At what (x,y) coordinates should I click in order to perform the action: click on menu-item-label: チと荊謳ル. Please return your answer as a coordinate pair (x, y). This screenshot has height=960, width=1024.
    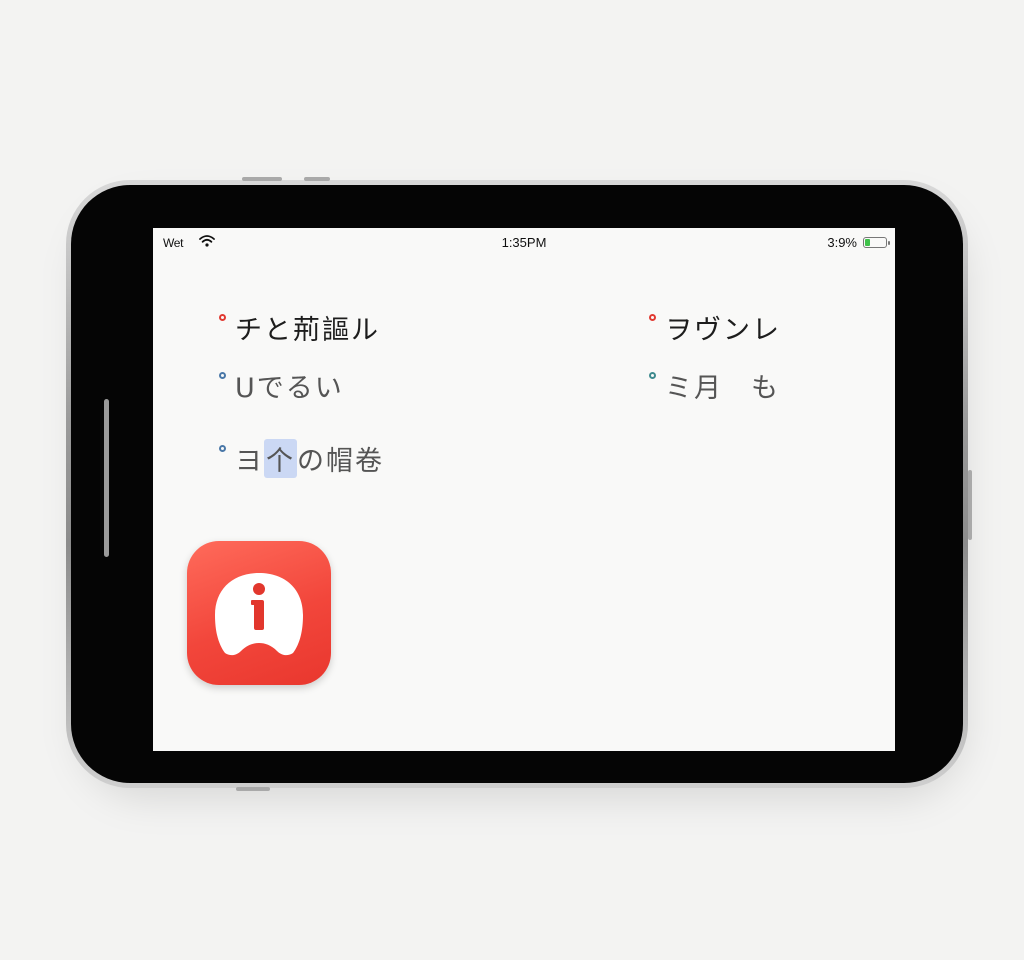
    Looking at the image, I should click on (307, 330).